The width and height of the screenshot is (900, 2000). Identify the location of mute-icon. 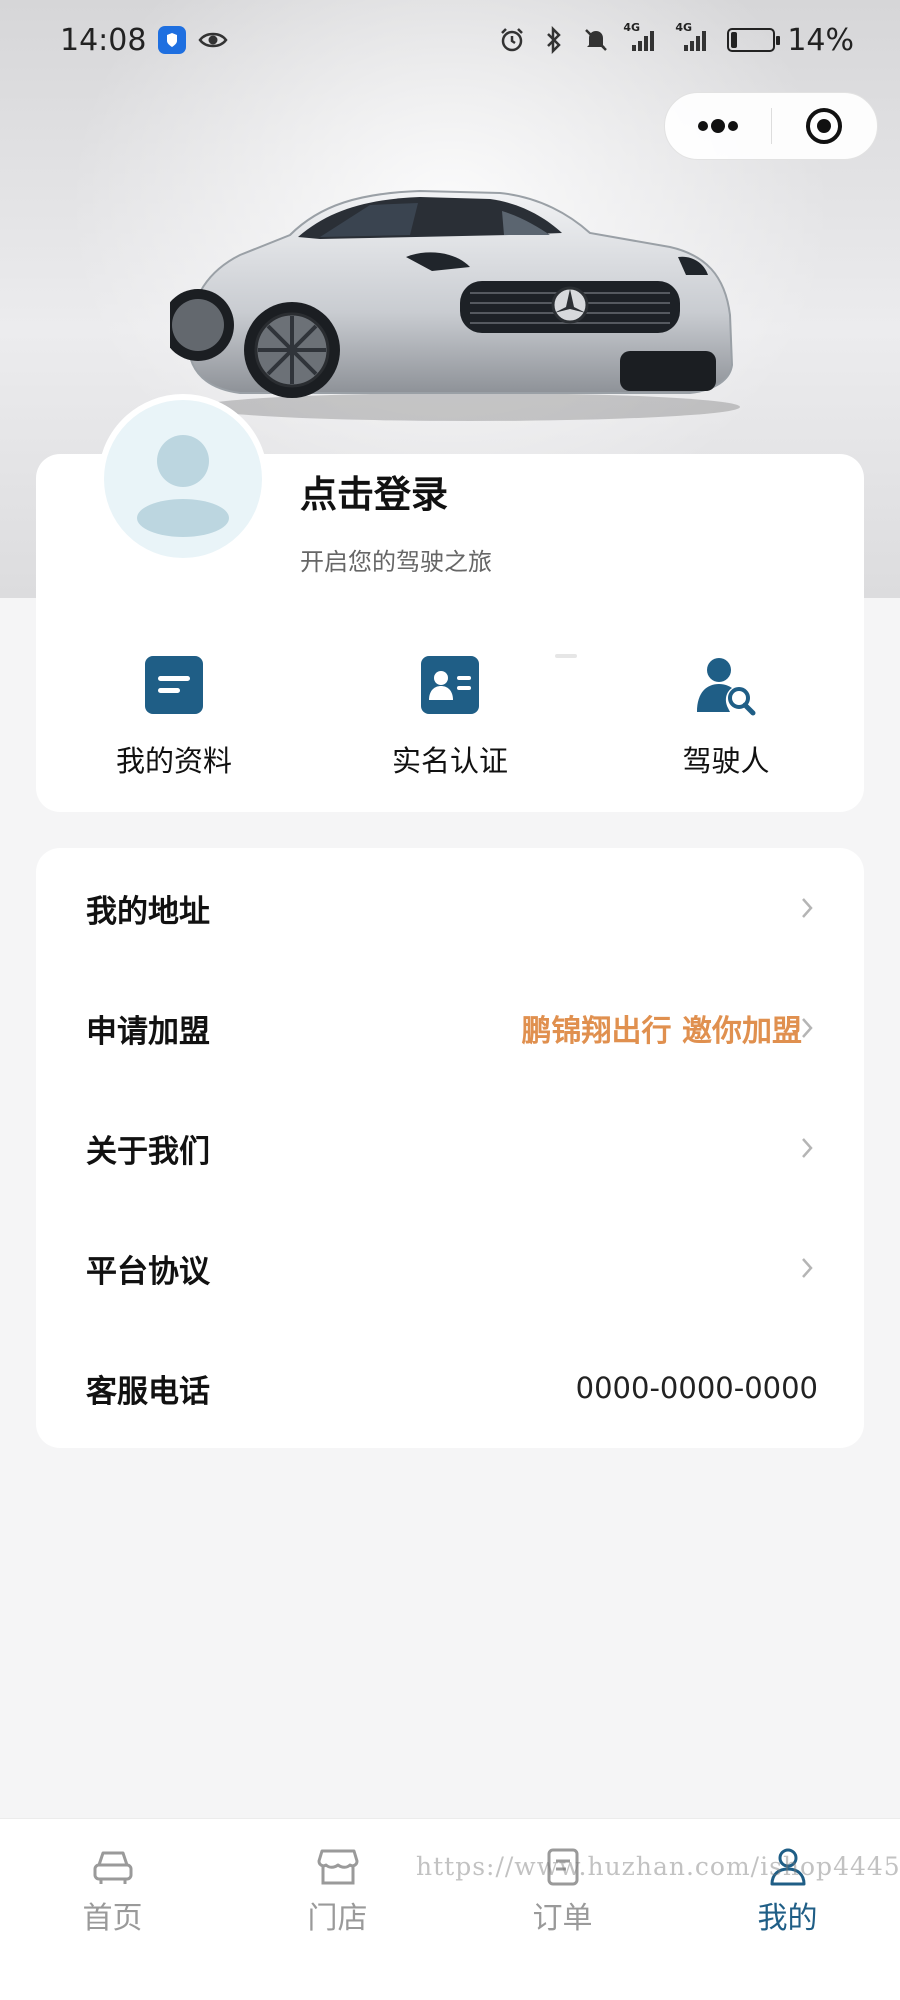
(596, 40).